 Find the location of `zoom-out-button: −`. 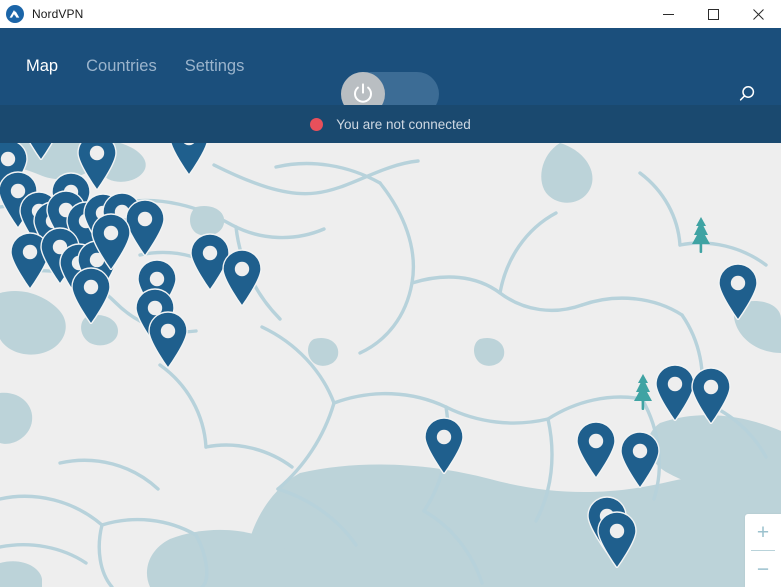

zoom-out-button: − is located at coordinates (763, 569).